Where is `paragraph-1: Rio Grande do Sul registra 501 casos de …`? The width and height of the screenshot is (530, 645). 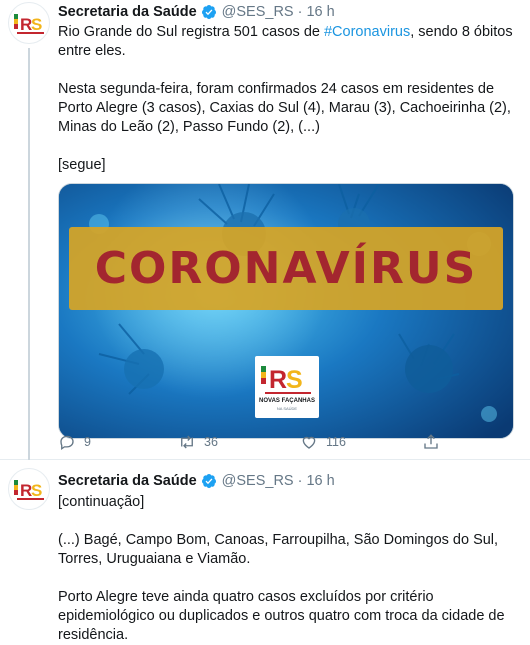 paragraph-1: Rio Grande do Sul registra 501 casos de … is located at coordinates (285, 41).